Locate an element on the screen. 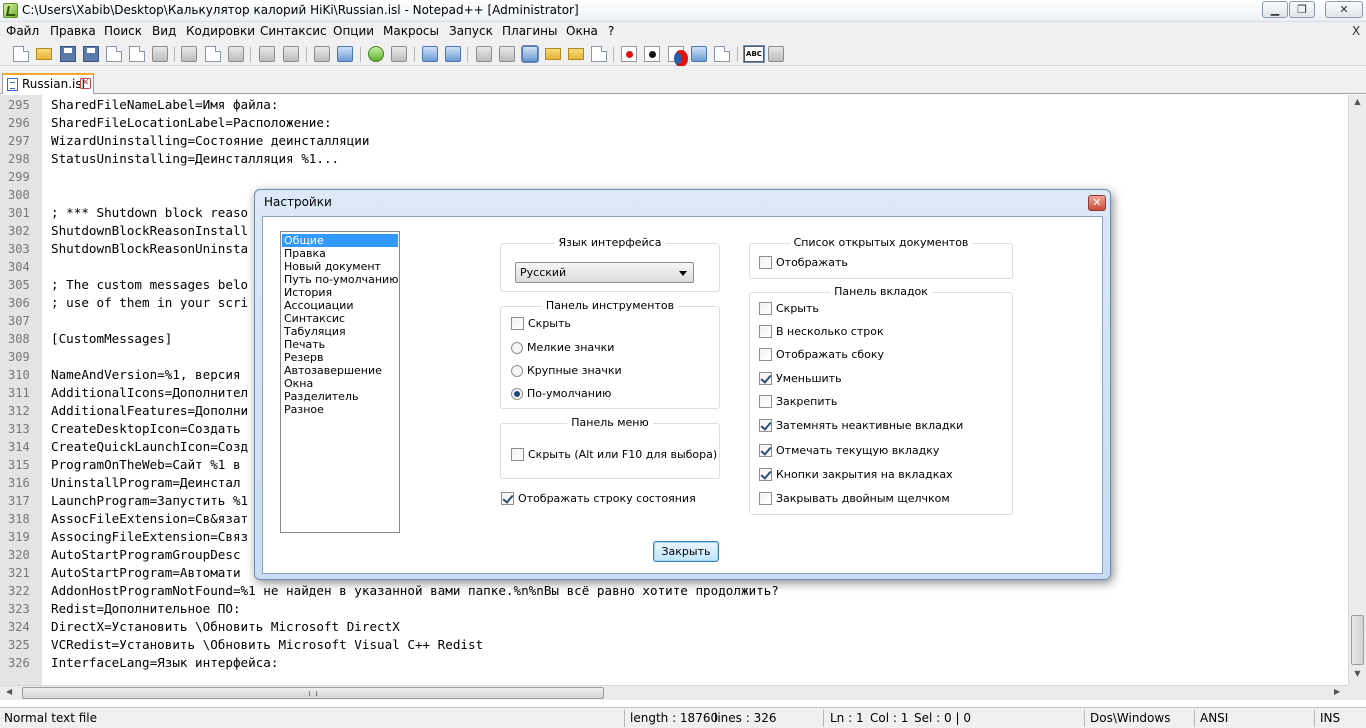 The image size is (1366, 728). new-file-icon is located at coordinates (21, 54).